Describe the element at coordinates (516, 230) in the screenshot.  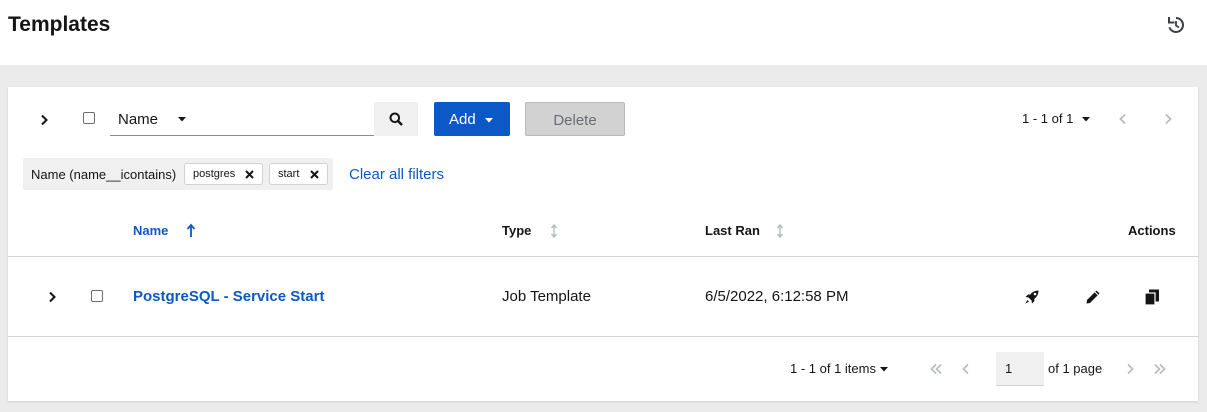
I see `column-header-type: Type` at that location.